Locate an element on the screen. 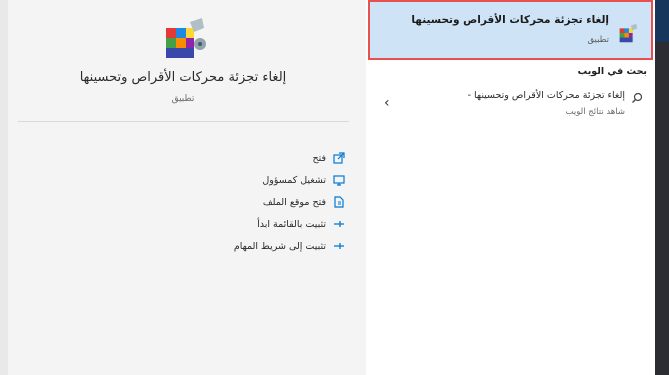 Image resolution: width=669 pixels, height=375 pixels. action-open-file-location: فتح موقع الملف is located at coordinates (236, 202).